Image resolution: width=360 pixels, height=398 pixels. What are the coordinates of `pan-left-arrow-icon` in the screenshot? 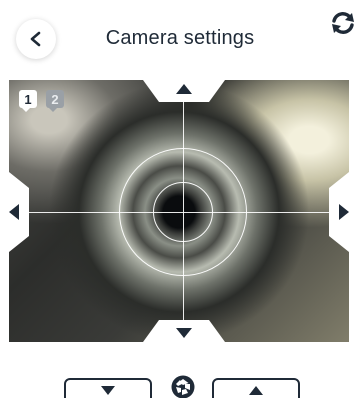 It's located at (14, 212).